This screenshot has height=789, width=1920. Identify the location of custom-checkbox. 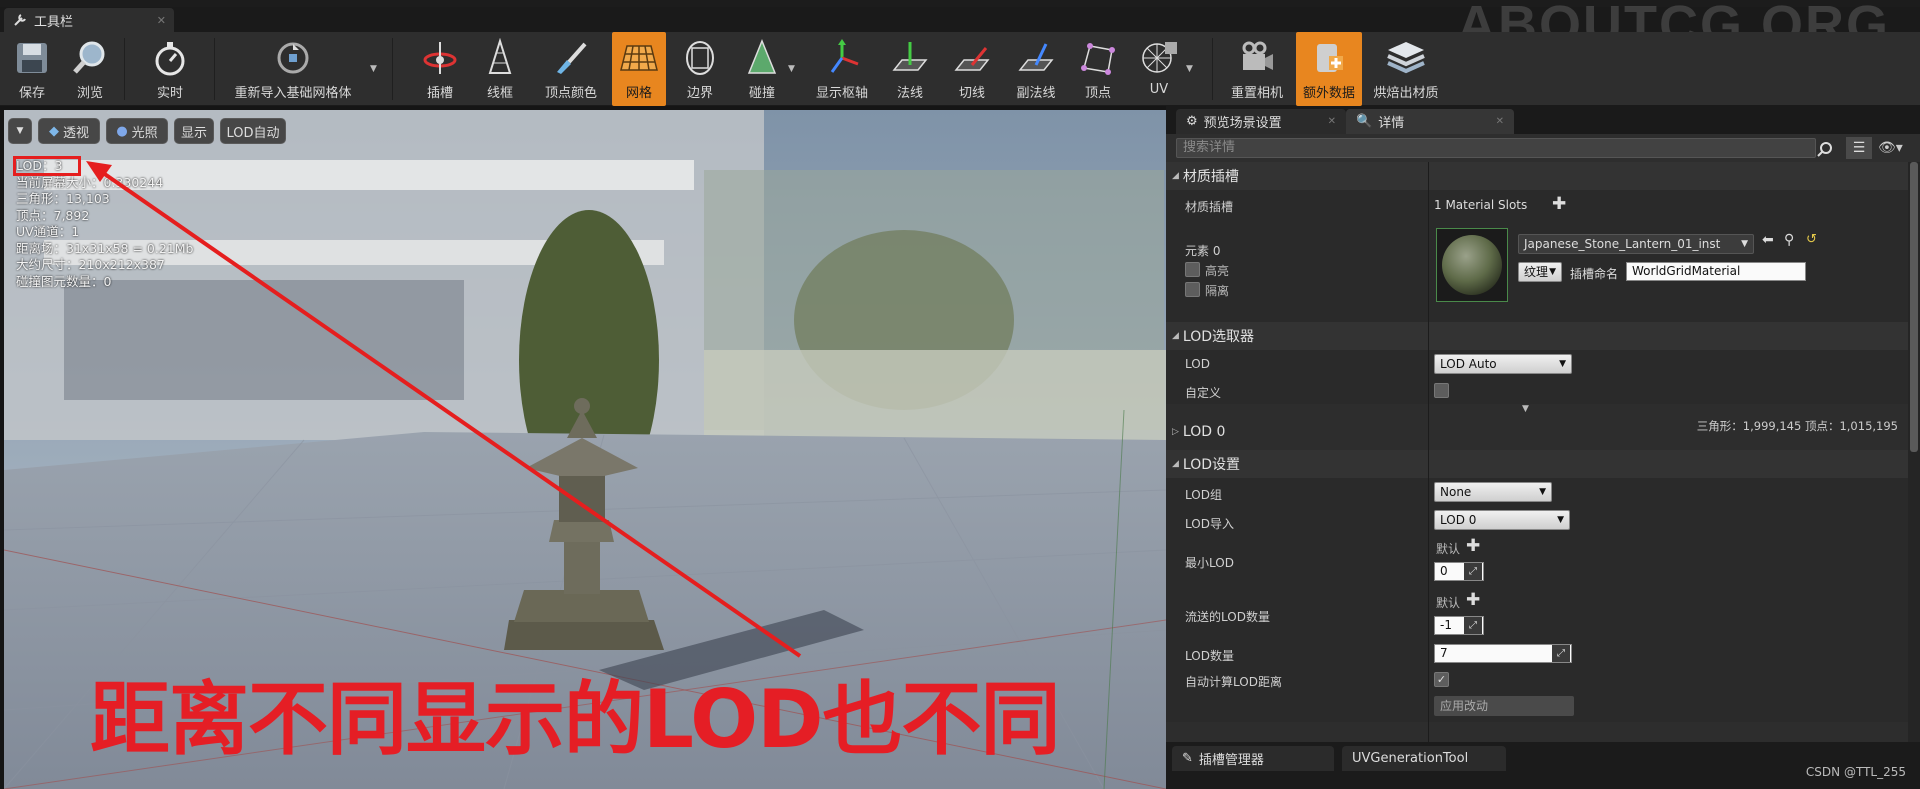
(1441, 390).